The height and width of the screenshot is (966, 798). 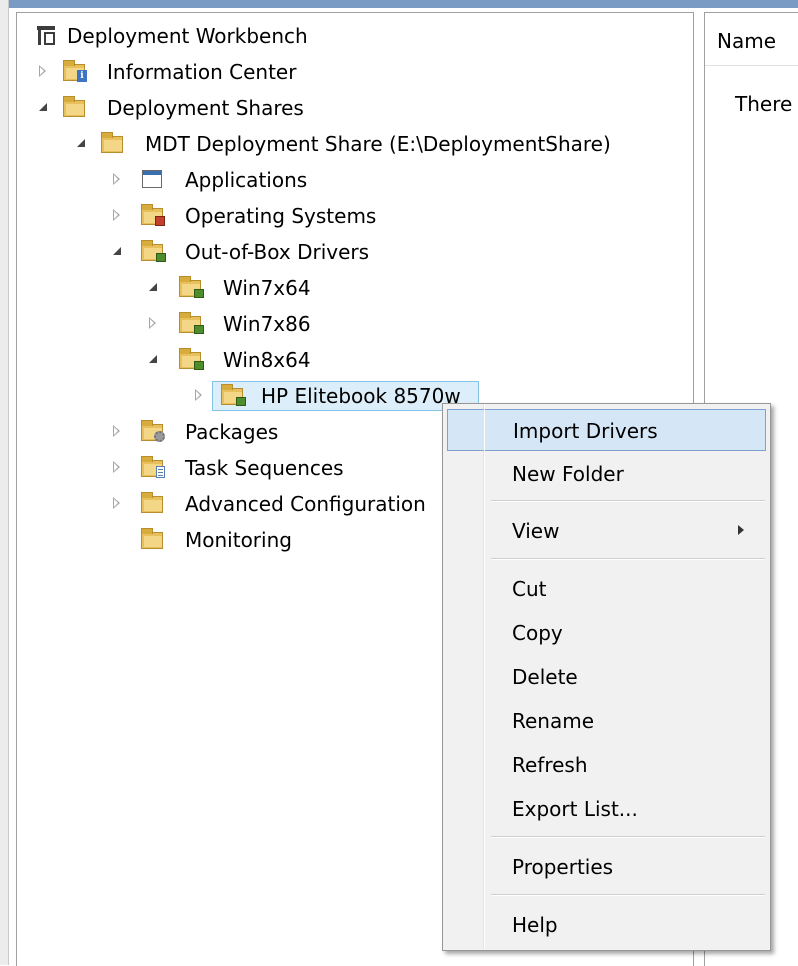 What do you see at coordinates (606, 721) in the screenshot?
I see `menu-item-rename: Rename` at bounding box center [606, 721].